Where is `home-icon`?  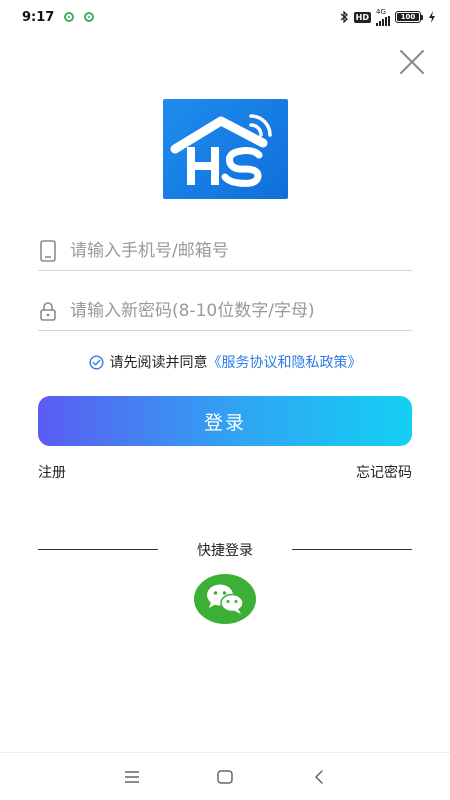
home-icon is located at coordinates (225, 777).